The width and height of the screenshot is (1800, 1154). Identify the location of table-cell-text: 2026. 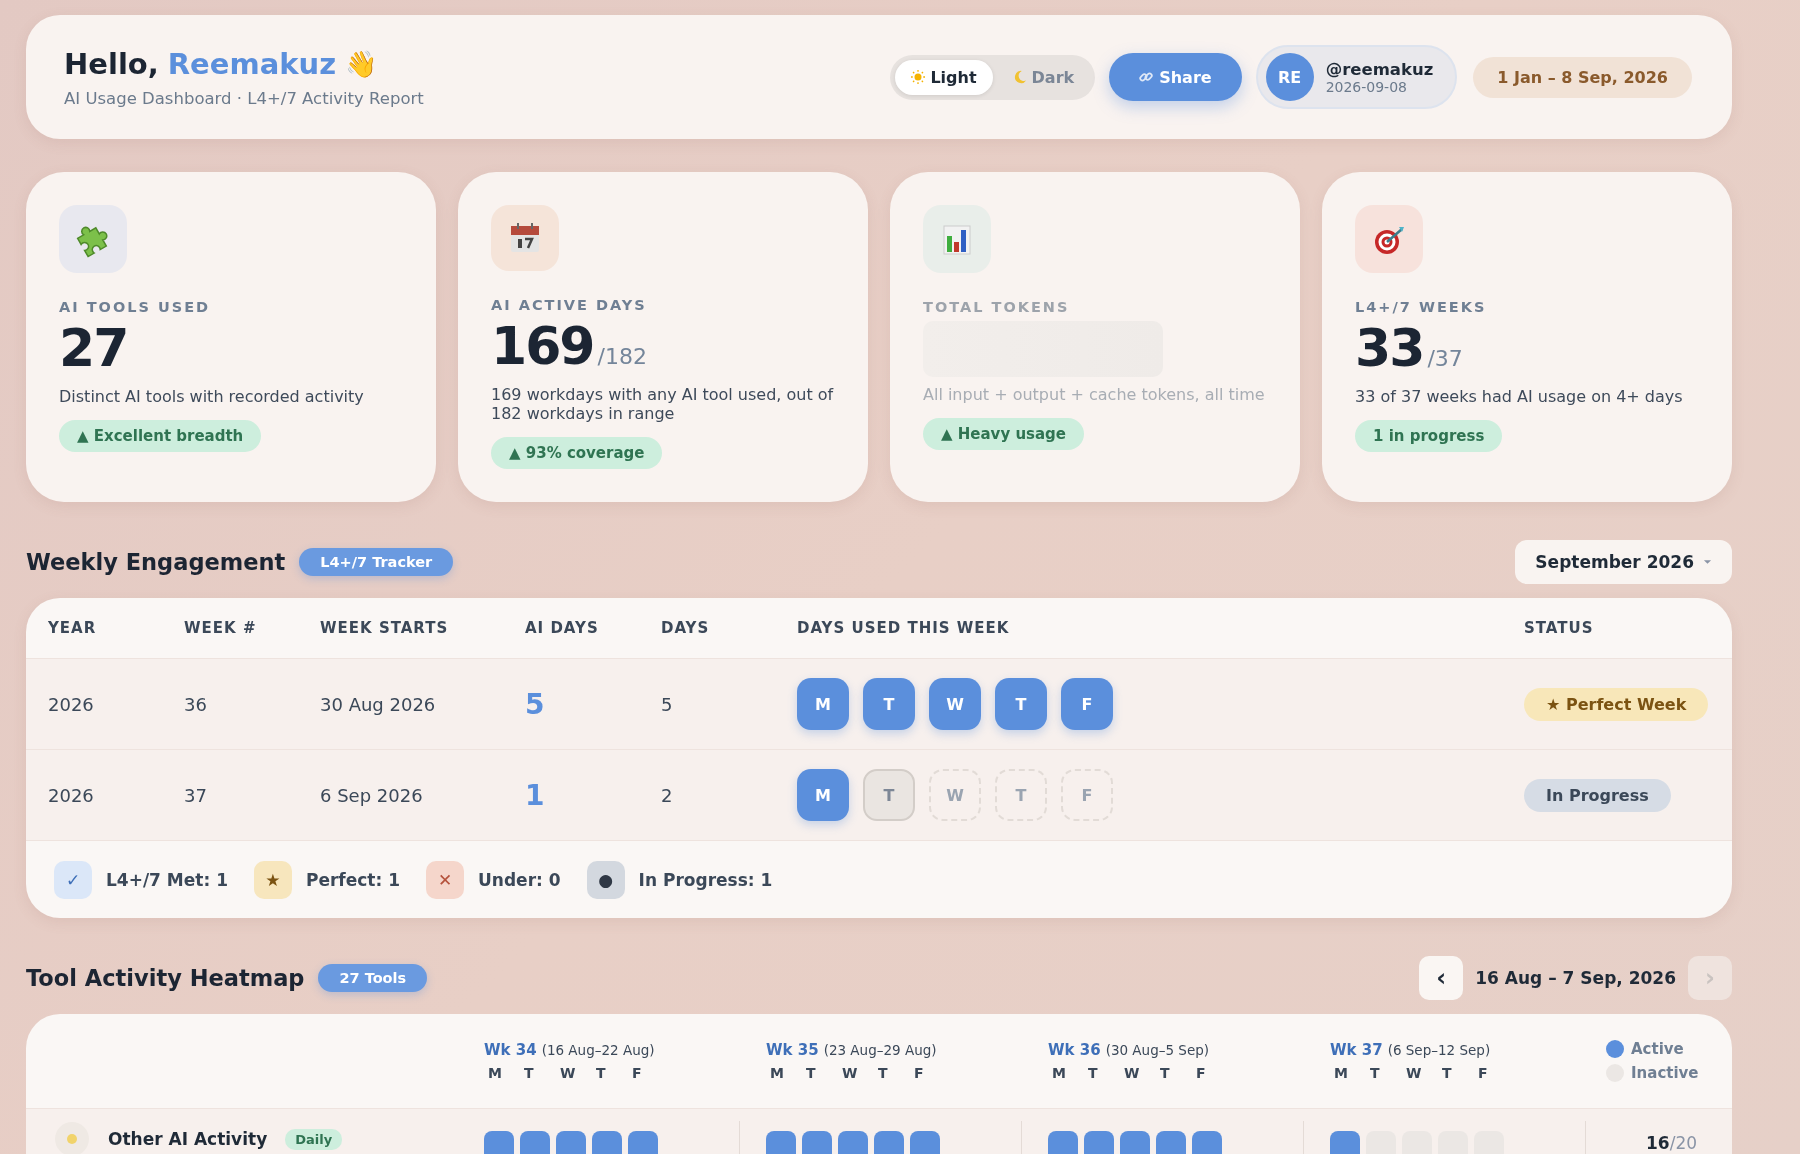
(71, 704).